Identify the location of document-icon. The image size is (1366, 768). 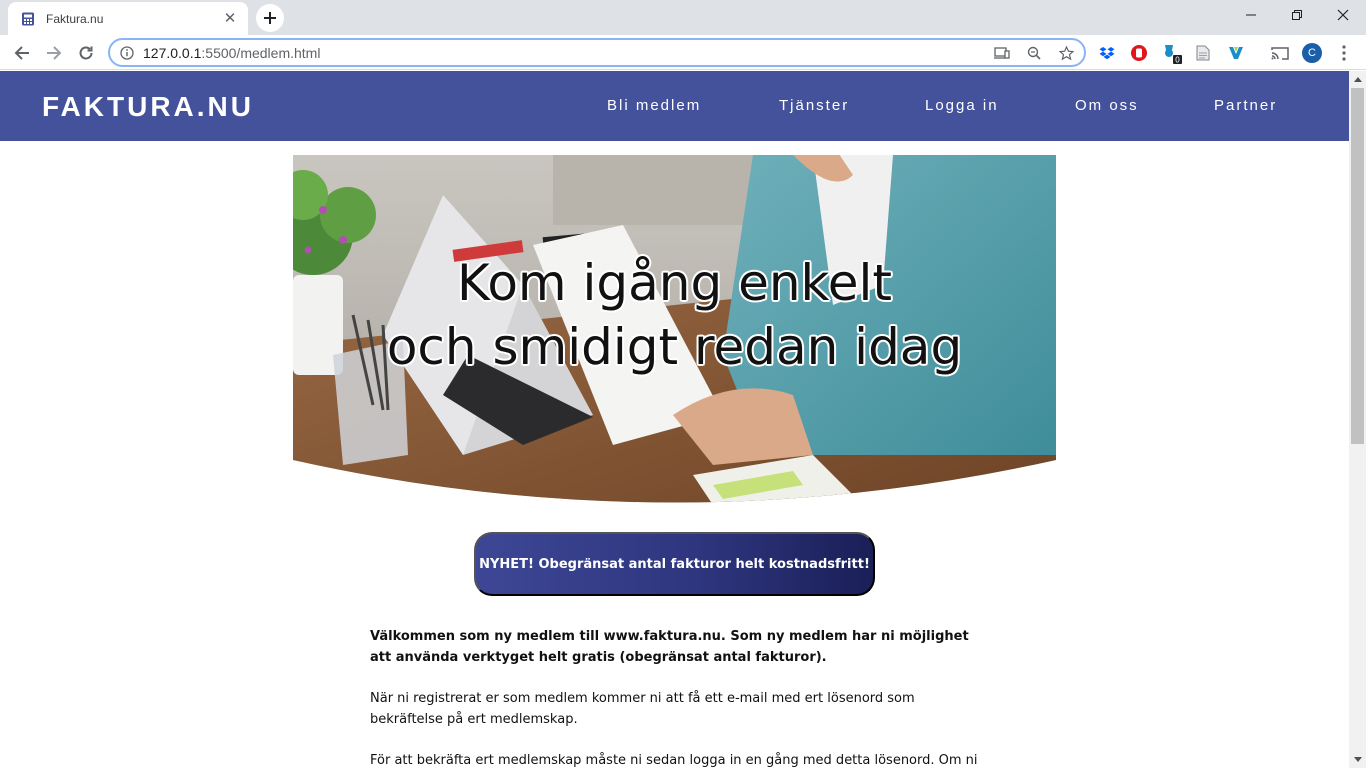
(1203, 53).